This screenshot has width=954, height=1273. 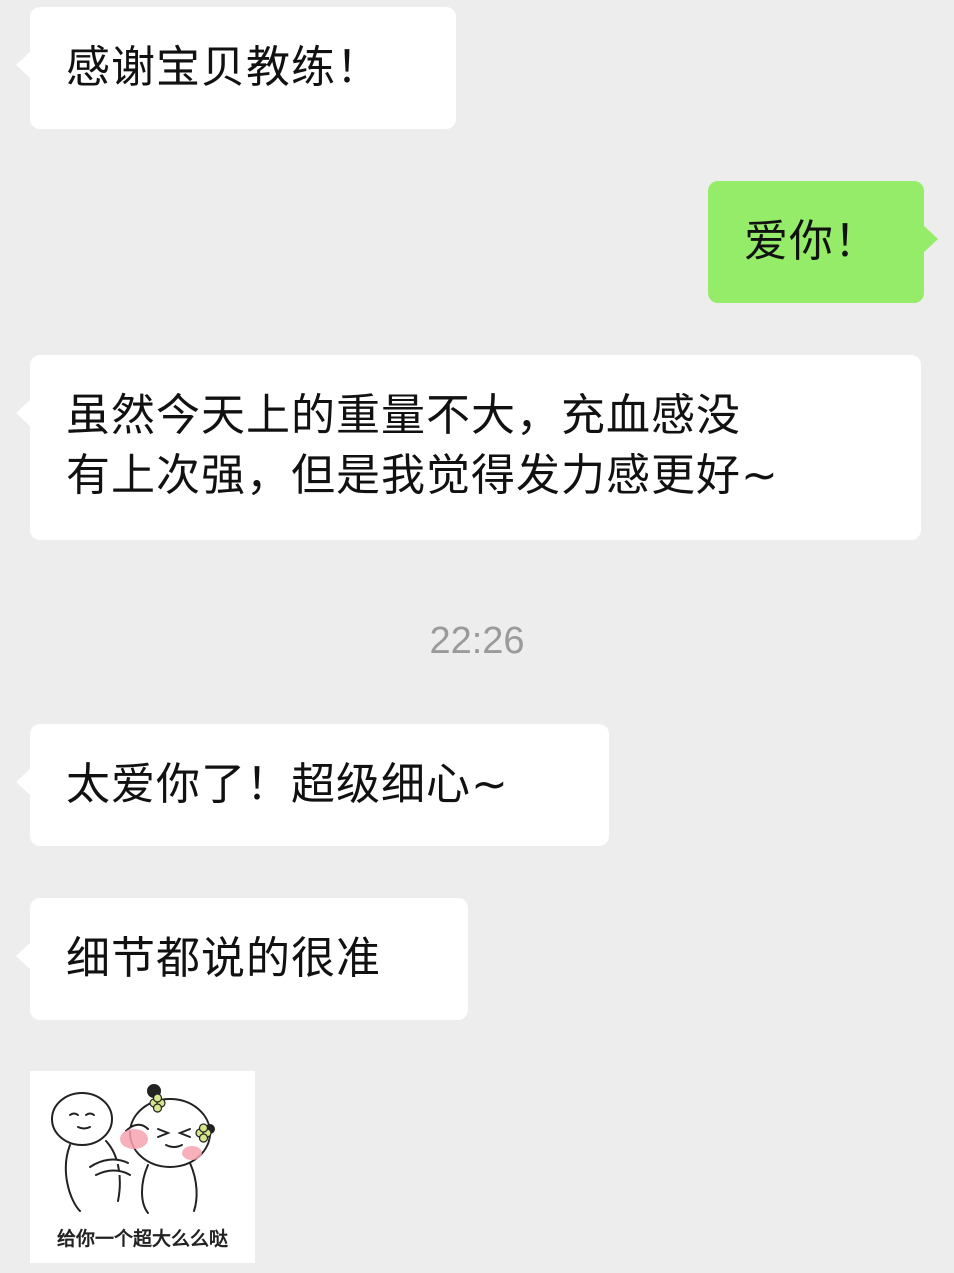 I want to click on message-text: 太爱你了！超级细心~, so click(x=287, y=784).